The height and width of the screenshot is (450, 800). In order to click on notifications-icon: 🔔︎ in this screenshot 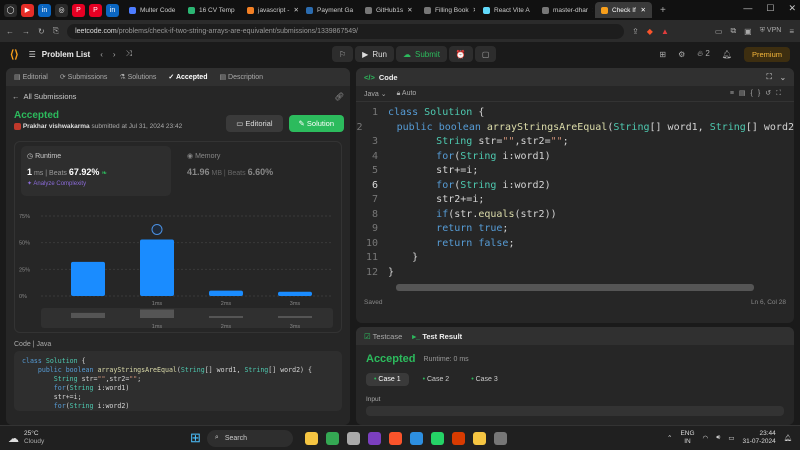, I will do `click(788, 438)`.